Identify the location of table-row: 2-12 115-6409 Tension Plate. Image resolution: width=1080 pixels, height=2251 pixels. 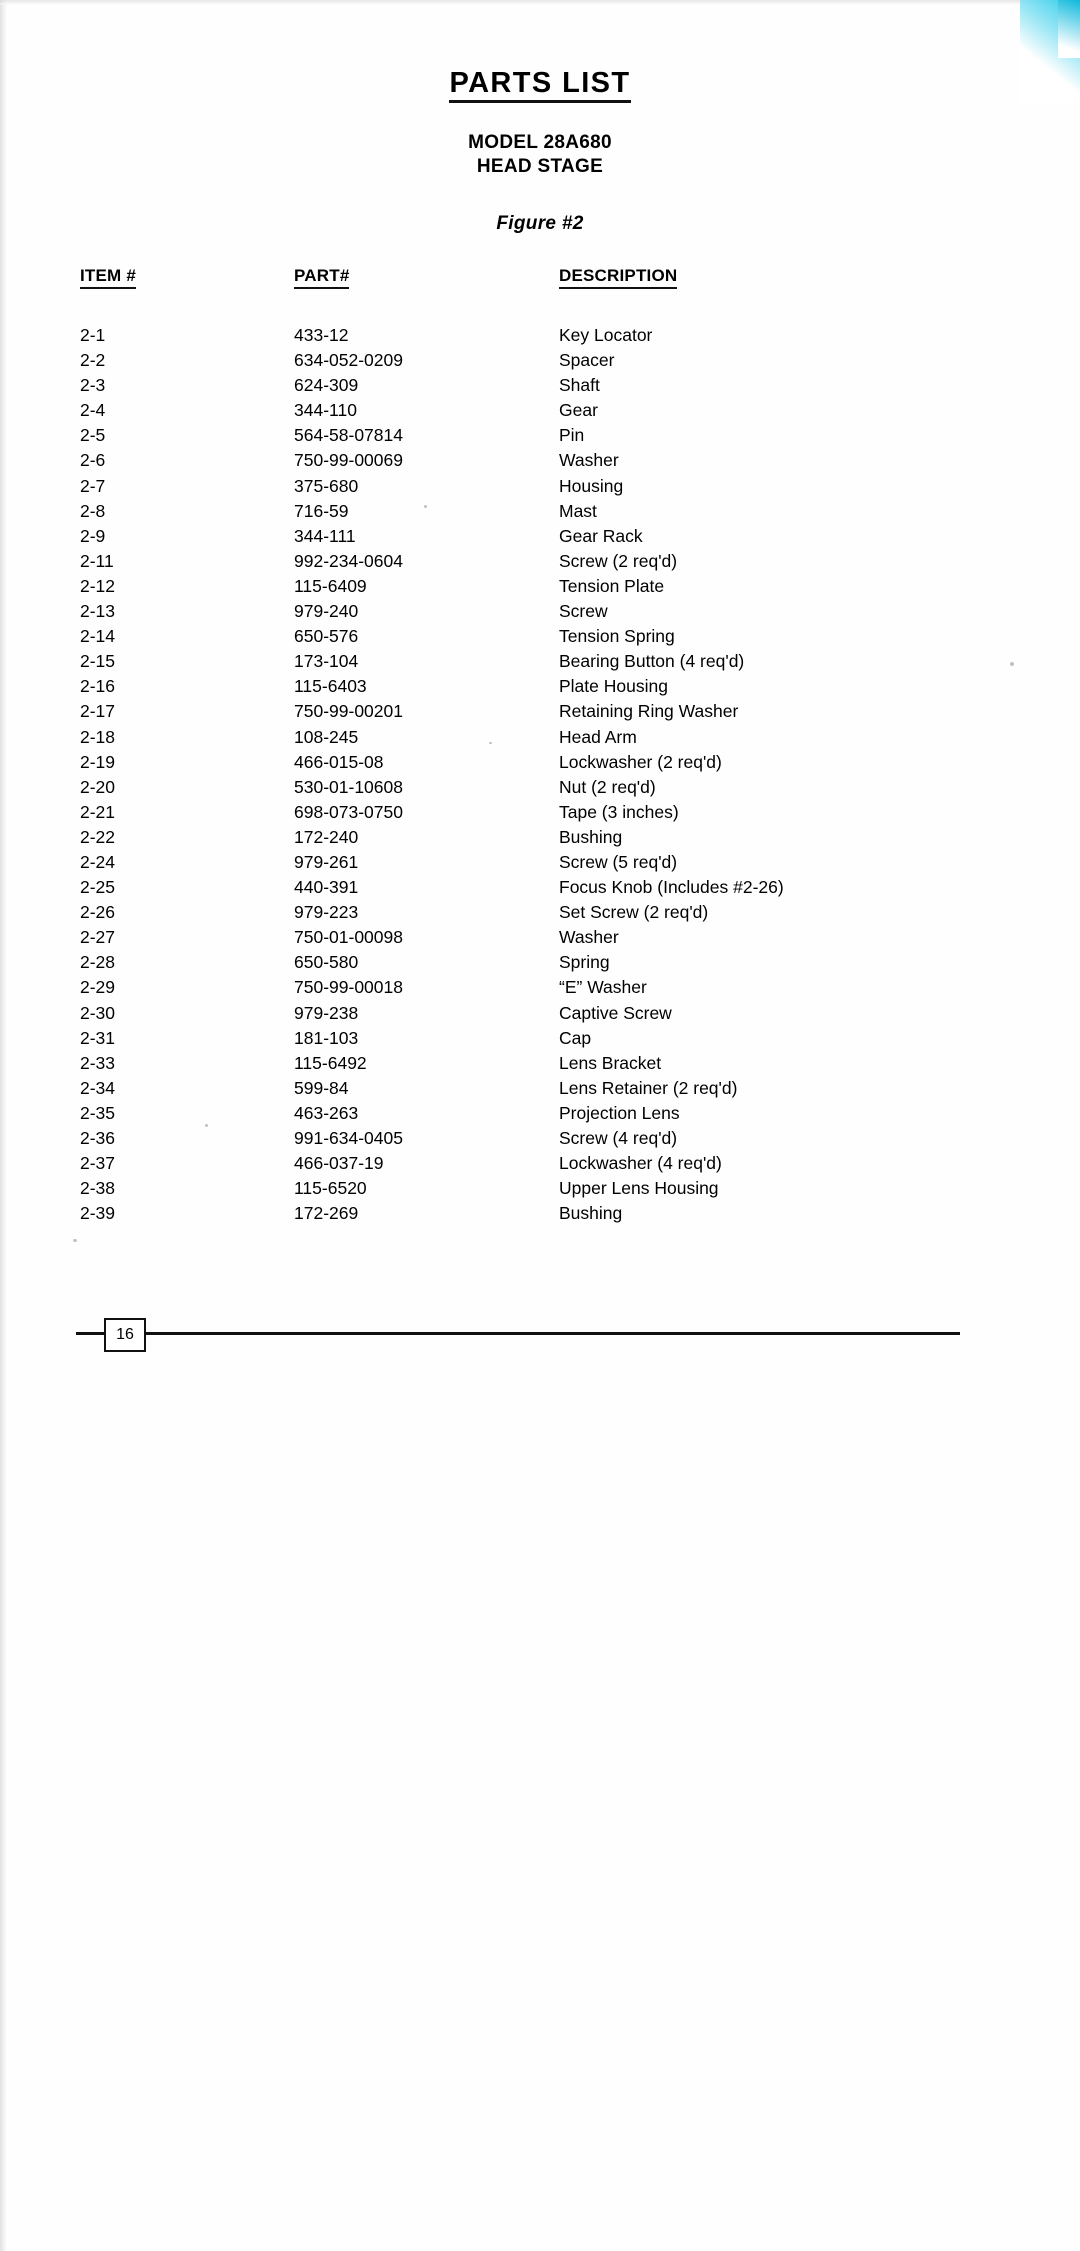
(510, 586).